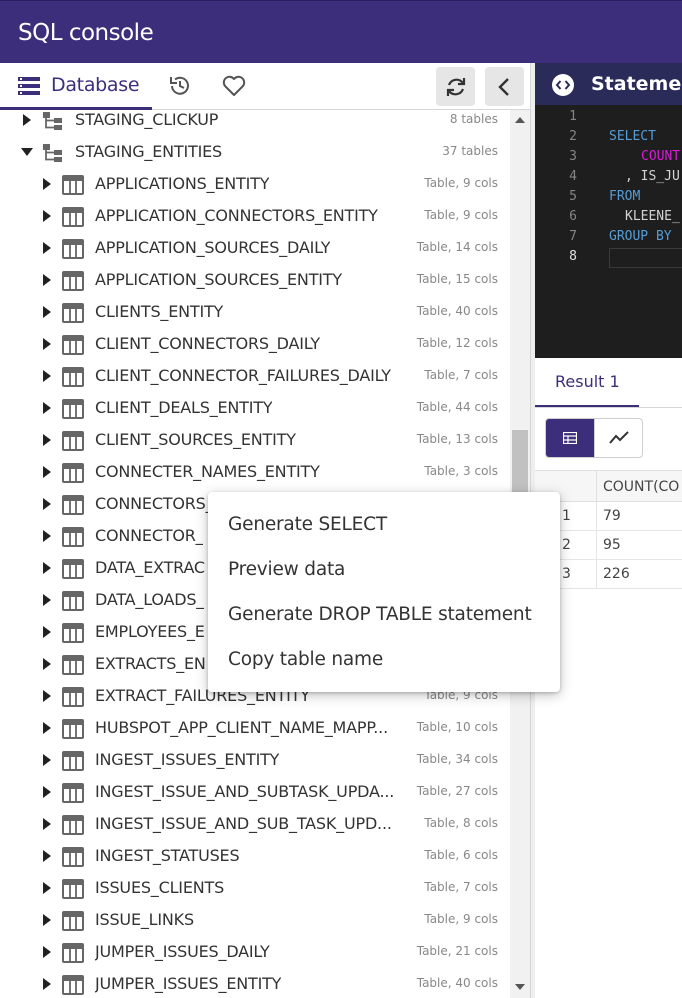 The image size is (682, 998). I want to click on tree-table-row: APPLICATION_SOURCES_ENTITY Table, 15 cols, so click(255, 280).